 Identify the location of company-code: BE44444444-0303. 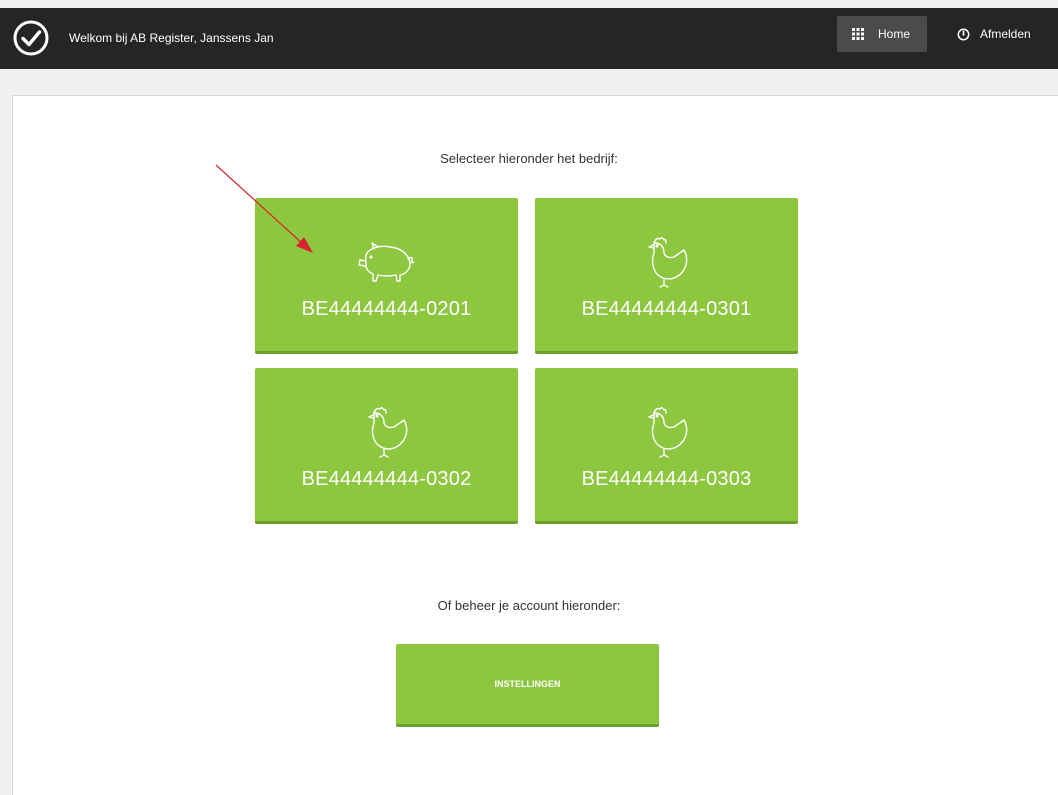
(666, 479).